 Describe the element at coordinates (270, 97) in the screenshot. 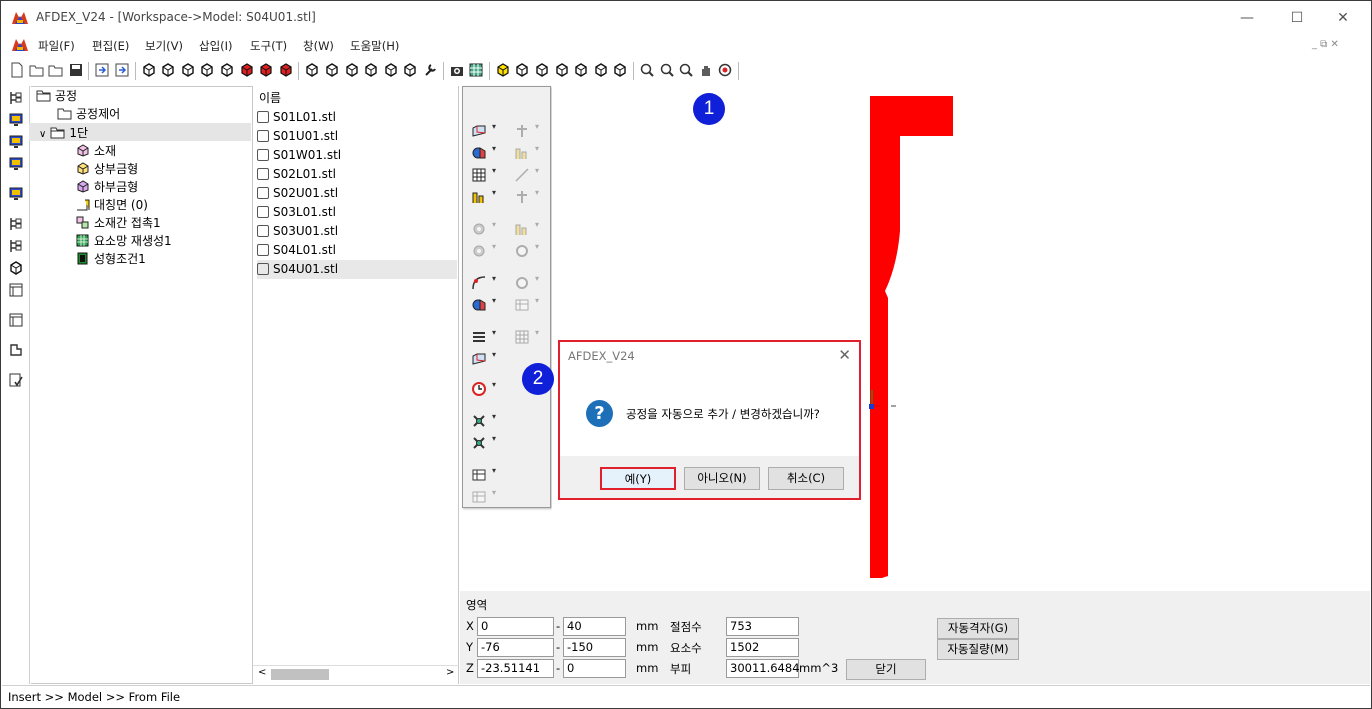

I see `name-column-header: 이름` at that location.